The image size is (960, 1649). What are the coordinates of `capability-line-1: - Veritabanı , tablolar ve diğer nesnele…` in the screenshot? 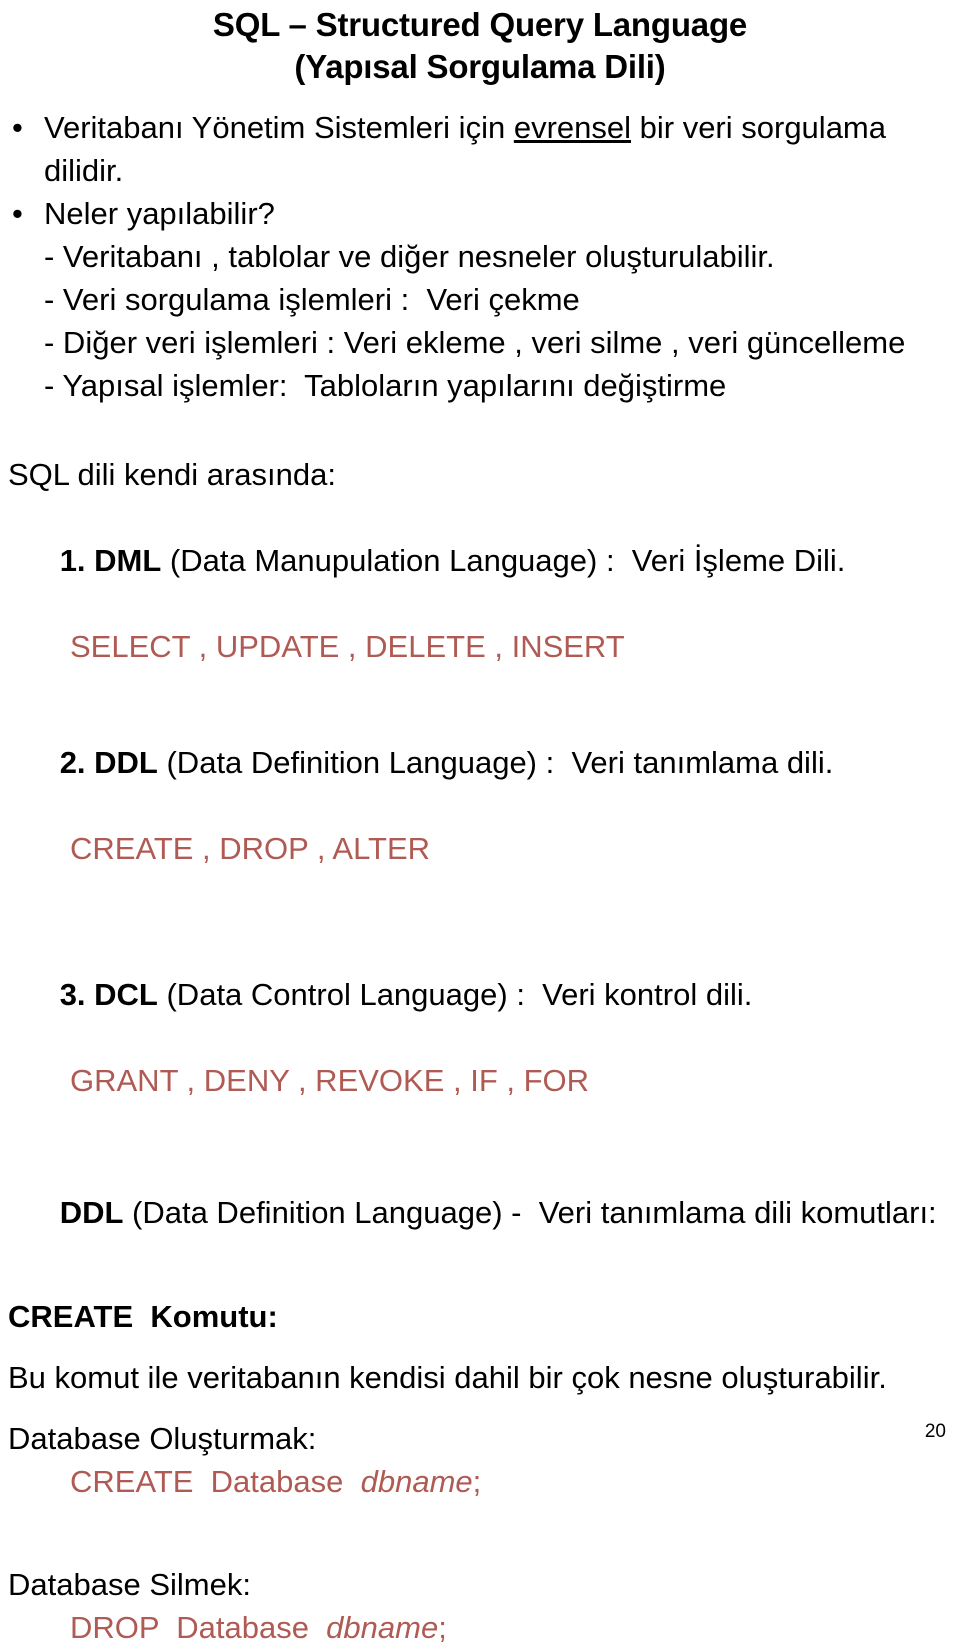 It's located at (409, 256).